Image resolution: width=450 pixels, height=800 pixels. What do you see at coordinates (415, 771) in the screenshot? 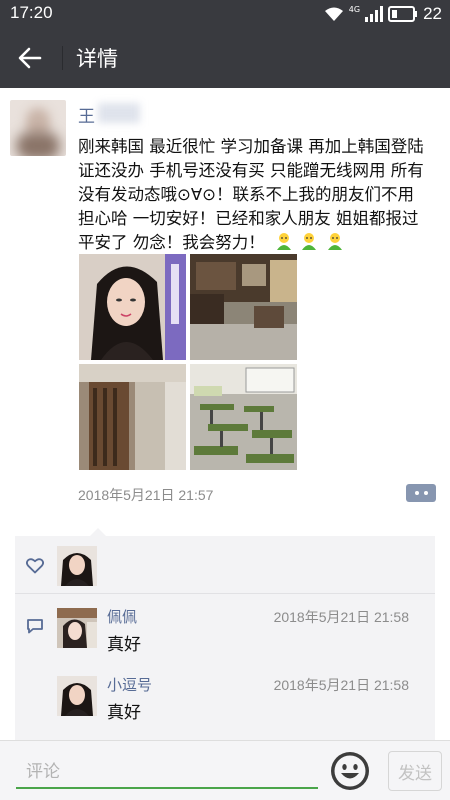
I see `send-button: 发送` at bounding box center [415, 771].